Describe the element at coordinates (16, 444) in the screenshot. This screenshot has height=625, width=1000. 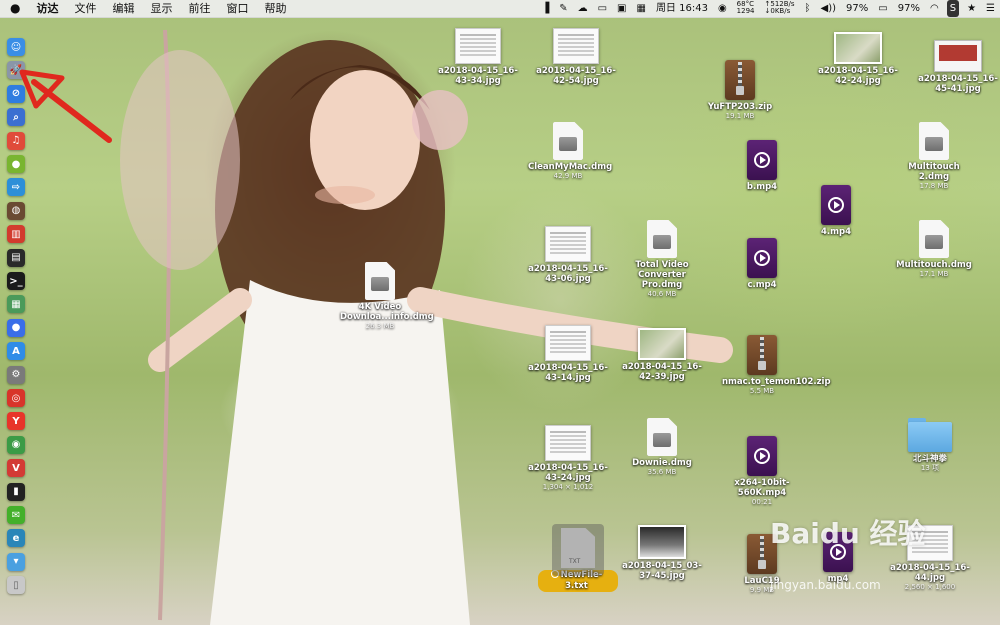
I see `chrome-icon: ◉` at that location.